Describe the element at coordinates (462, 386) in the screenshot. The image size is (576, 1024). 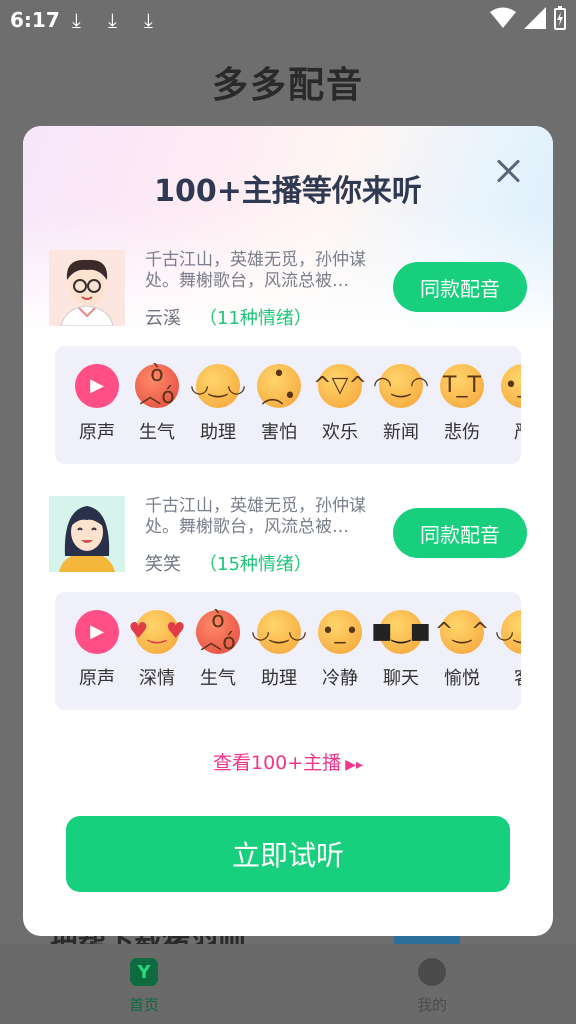
I see `crying-face-icon: T_T` at that location.